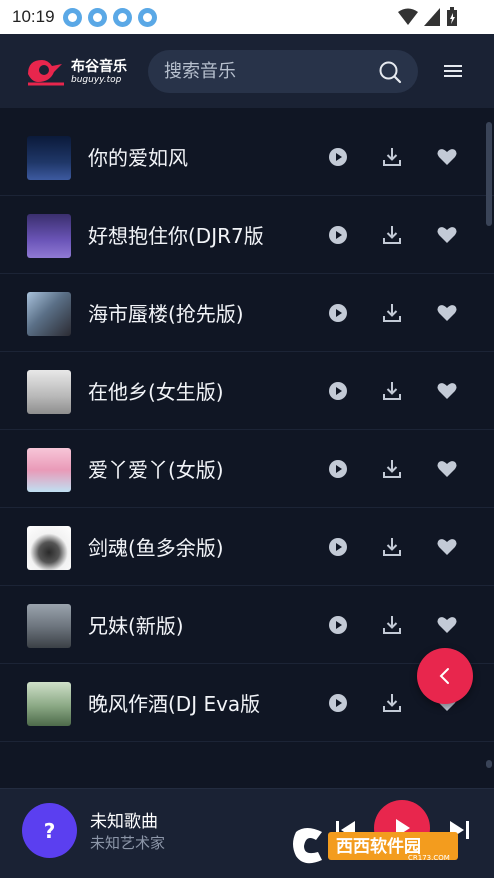  I want to click on brand-url: buguyy.top, so click(96, 80).